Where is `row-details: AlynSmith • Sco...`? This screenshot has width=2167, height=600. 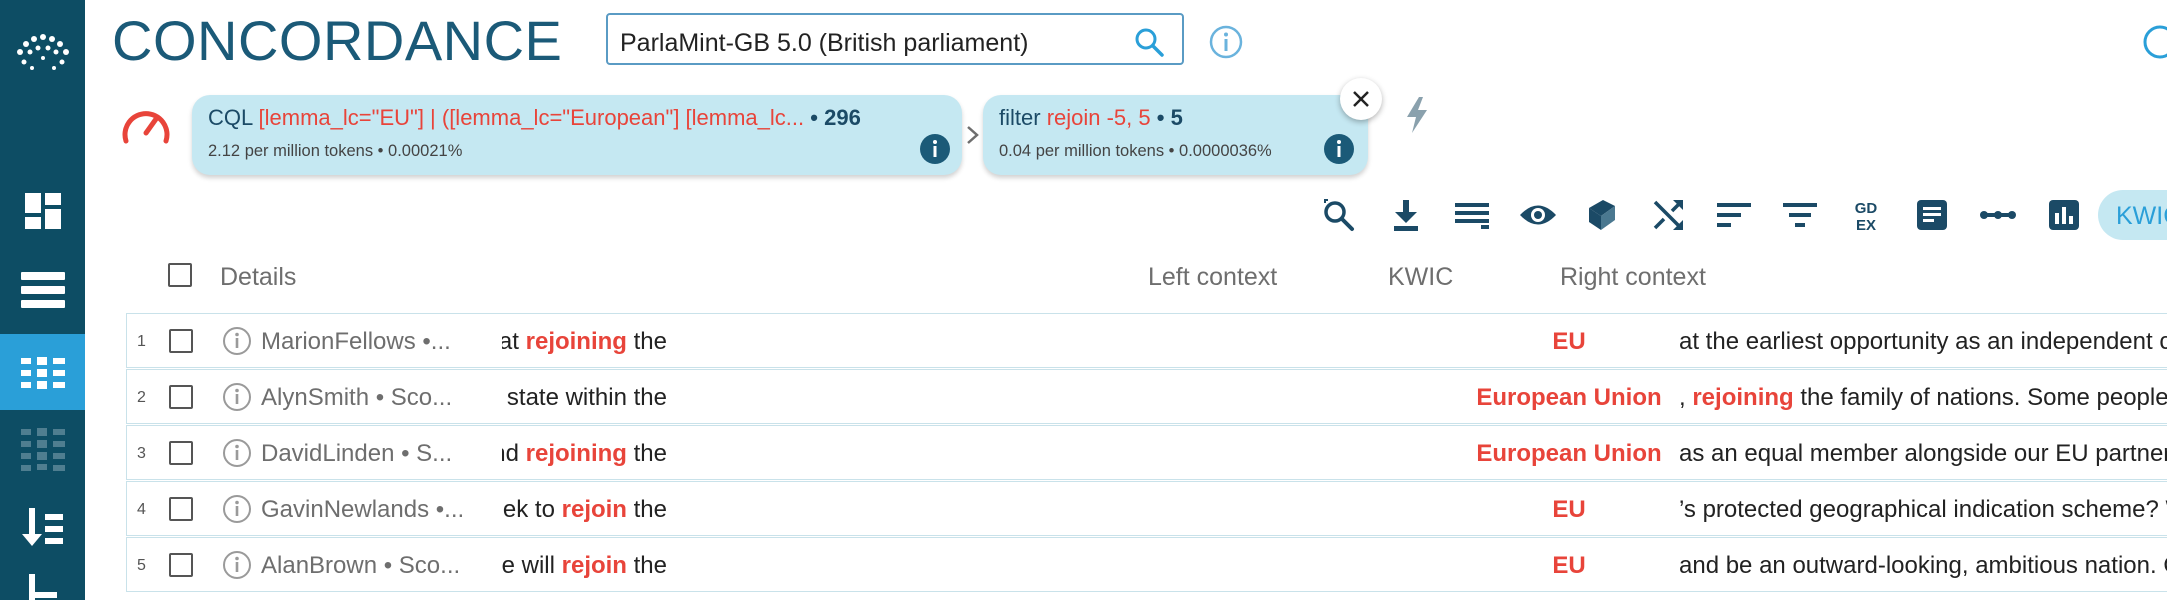 row-details: AlynSmith • Sco... is located at coordinates (356, 398).